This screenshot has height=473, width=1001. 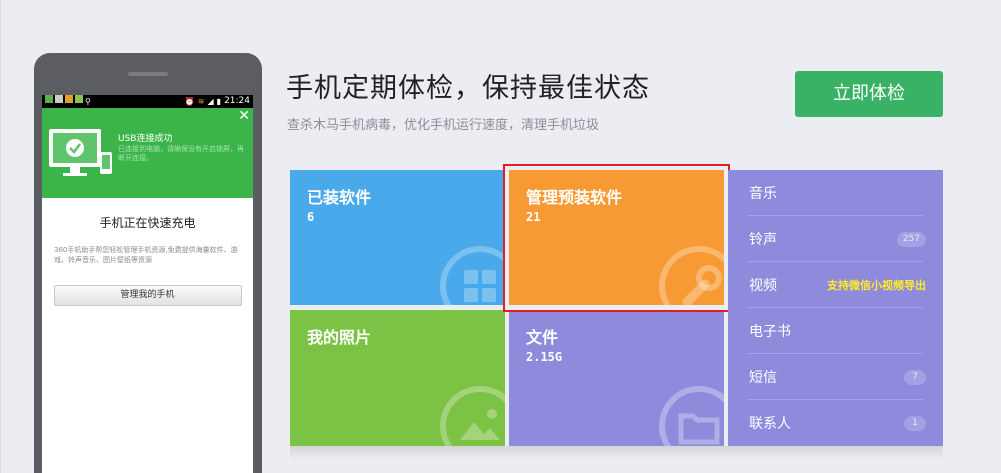 I want to click on photo-icon, so click(x=472, y=416).